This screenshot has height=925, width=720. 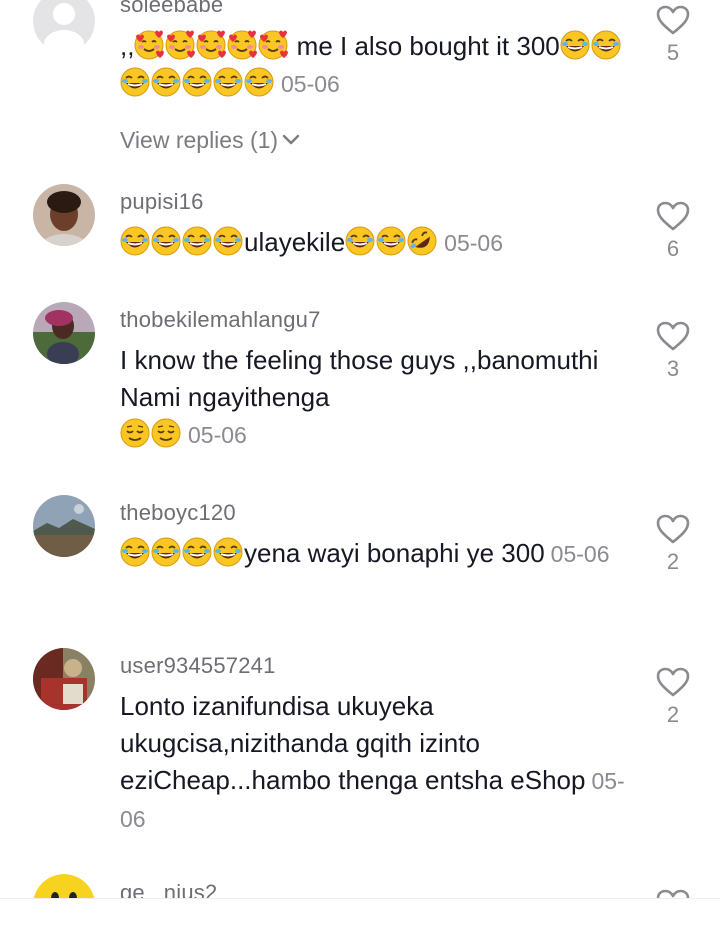 What do you see at coordinates (360, 911) in the screenshot?
I see `bottom-edge` at bounding box center [360, 911].